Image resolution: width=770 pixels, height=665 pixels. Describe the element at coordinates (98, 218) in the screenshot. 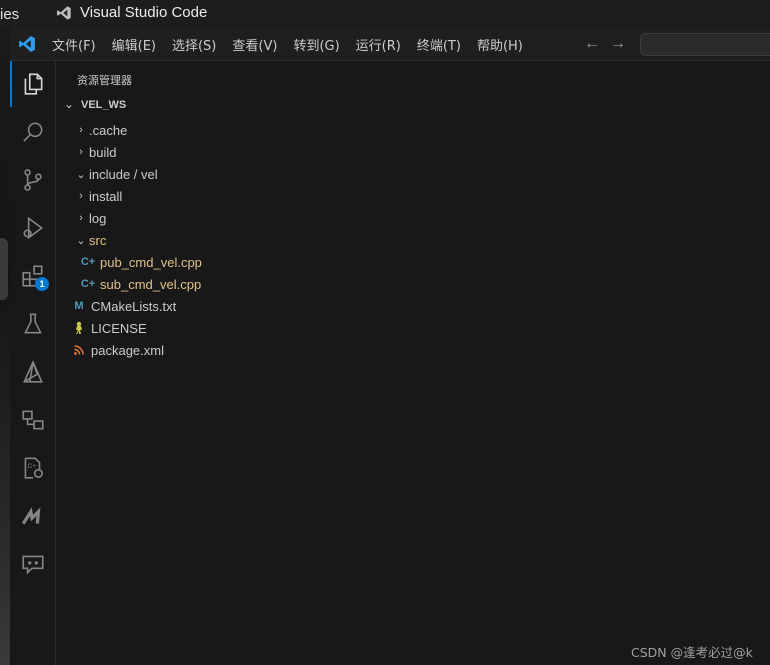

I see `tree-item-label: log` at that location.